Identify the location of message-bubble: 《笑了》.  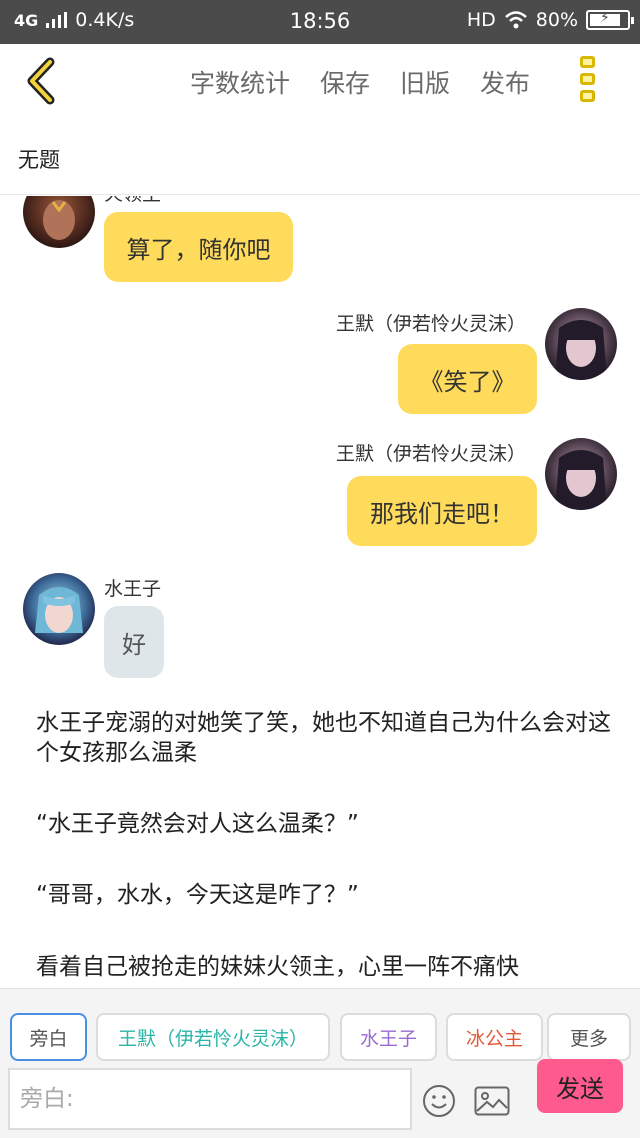
(467, 379).